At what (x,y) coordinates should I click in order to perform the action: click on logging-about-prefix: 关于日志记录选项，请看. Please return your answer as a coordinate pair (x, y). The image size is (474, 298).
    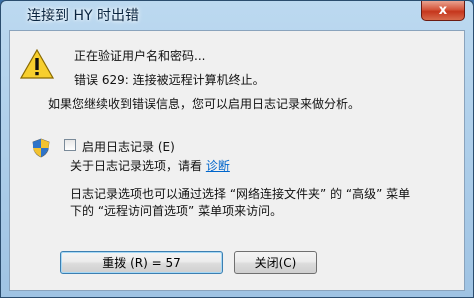
    Looking at the image, I should click on (136, 166).